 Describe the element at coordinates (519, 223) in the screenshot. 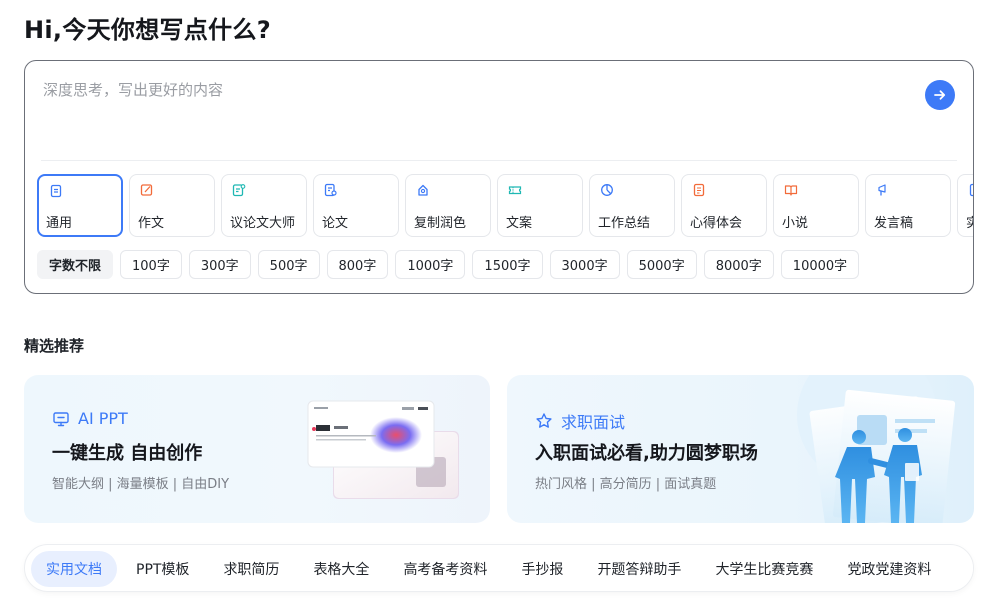

I see `type-label: 文案` at that location.